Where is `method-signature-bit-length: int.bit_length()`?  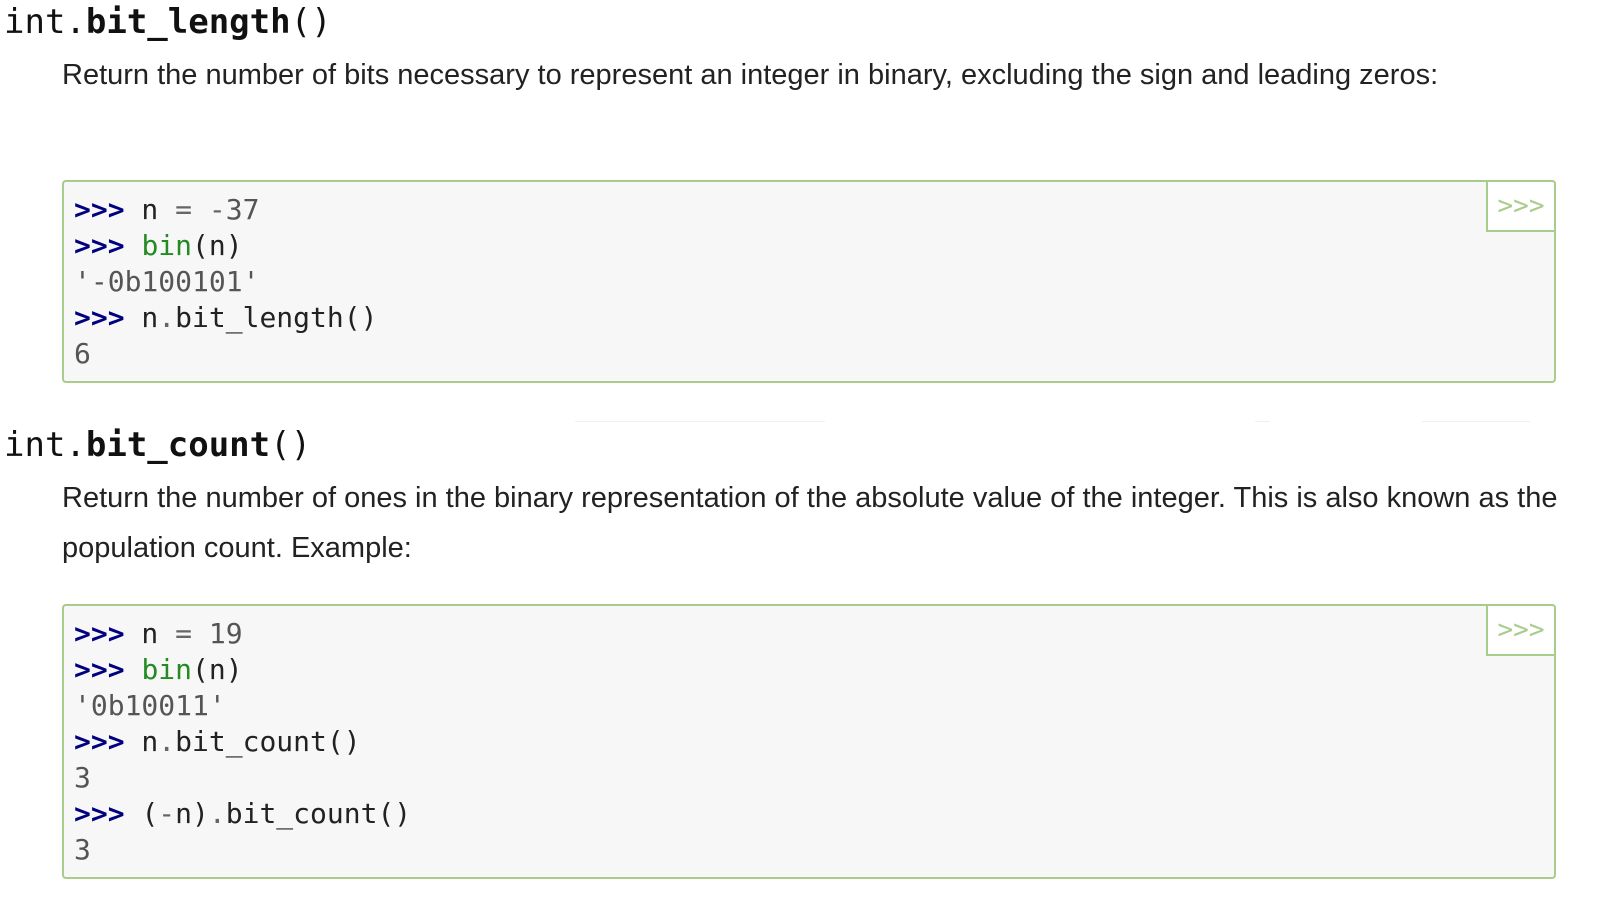 method-signature-bit-length: int.bit_length() is located at coordinates (168, 22).